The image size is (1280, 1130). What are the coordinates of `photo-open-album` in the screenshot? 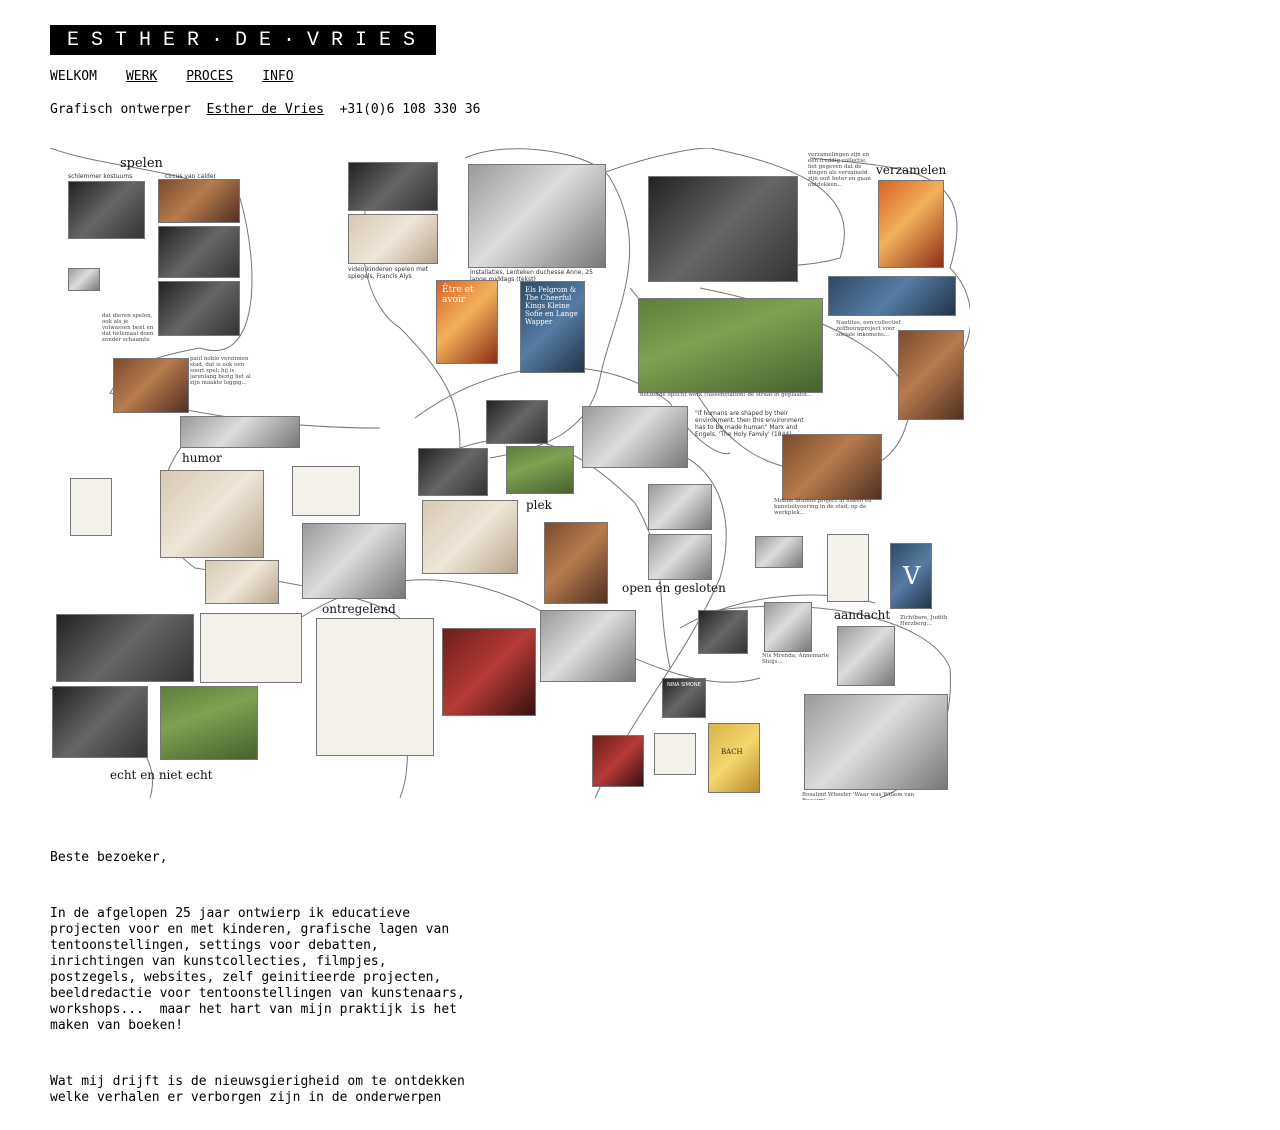 It's located at (876, 742).